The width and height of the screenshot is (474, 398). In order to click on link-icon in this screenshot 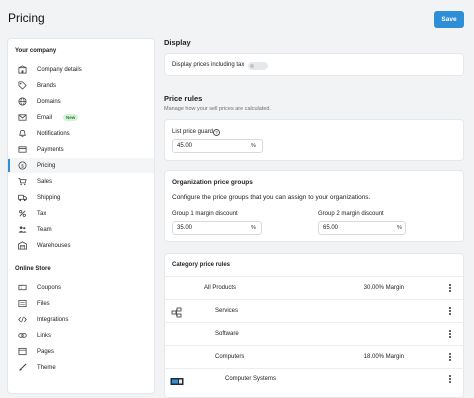, I will do `click(22, 335)`.